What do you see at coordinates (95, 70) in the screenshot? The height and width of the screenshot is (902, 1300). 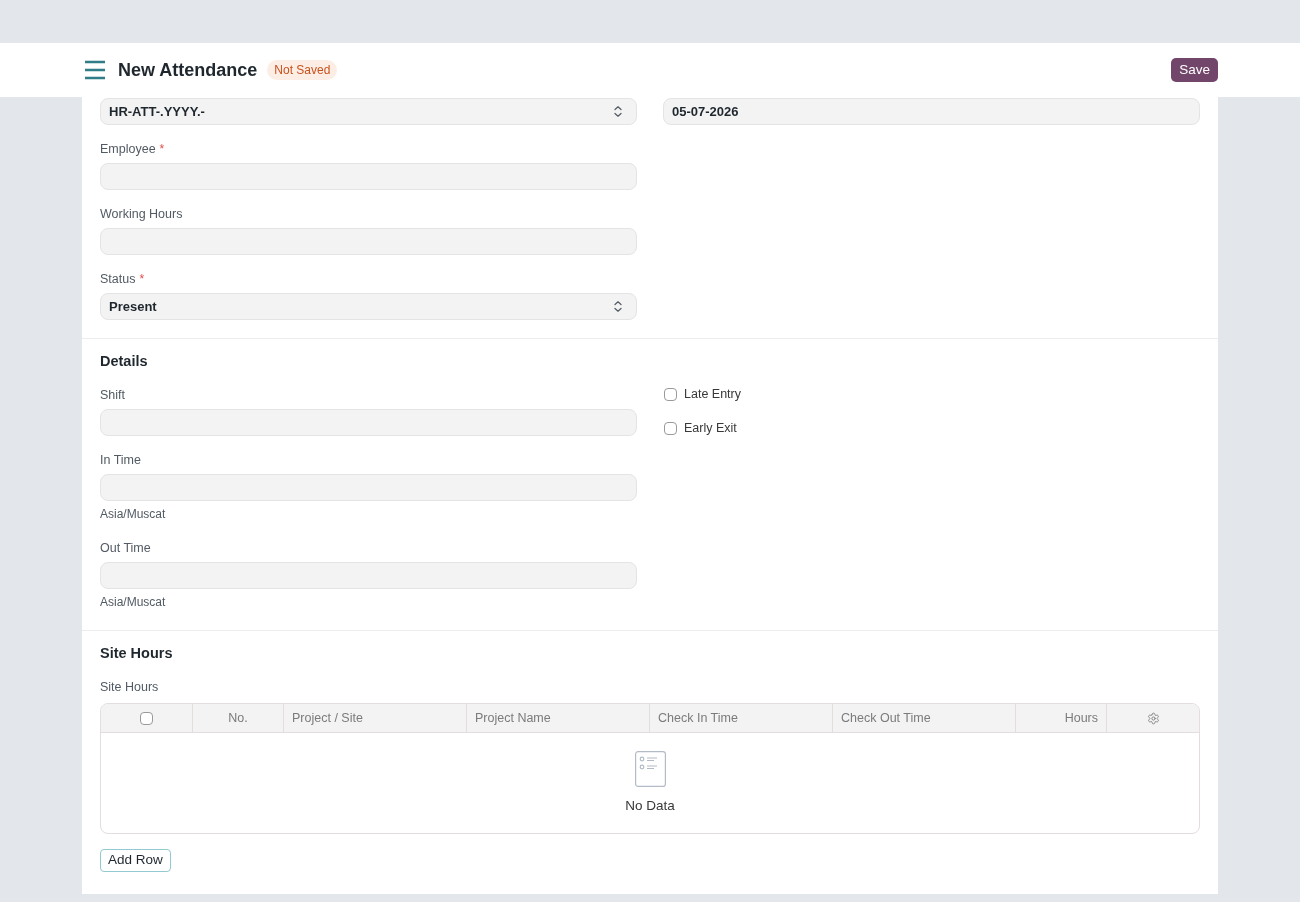 I see `menu-icon` at bounding box center [95, 70].